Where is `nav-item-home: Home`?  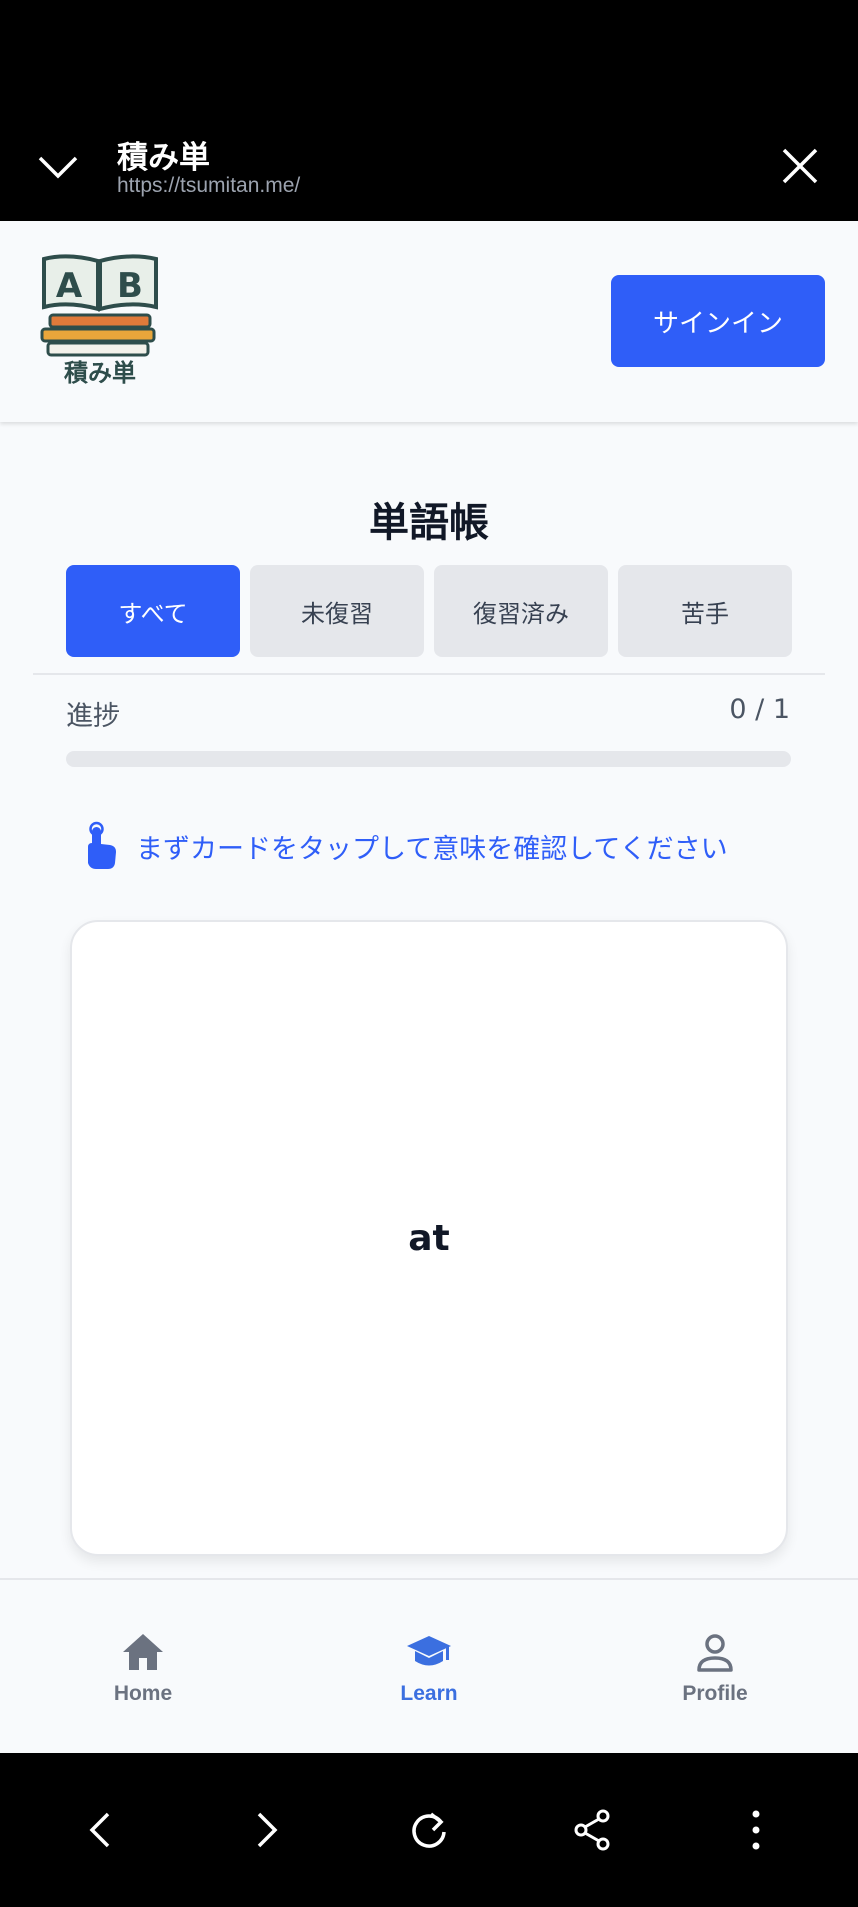
nav-item-home: Home is located at coordinates (143, 1666).